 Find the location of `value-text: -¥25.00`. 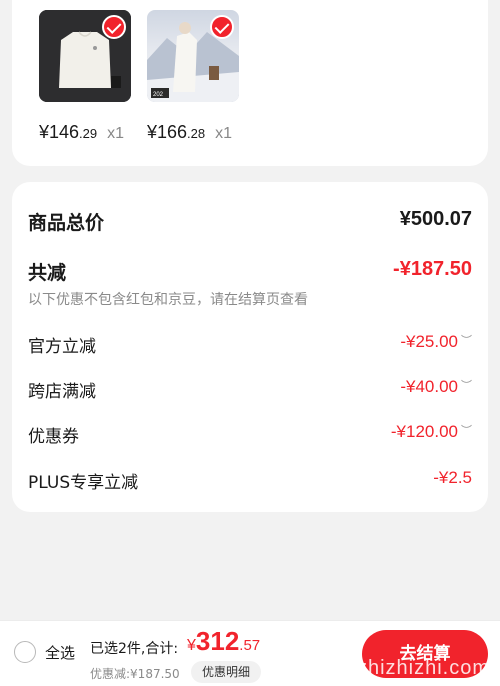

value-text: -¥25.00 is located at coordinates (429, 341).